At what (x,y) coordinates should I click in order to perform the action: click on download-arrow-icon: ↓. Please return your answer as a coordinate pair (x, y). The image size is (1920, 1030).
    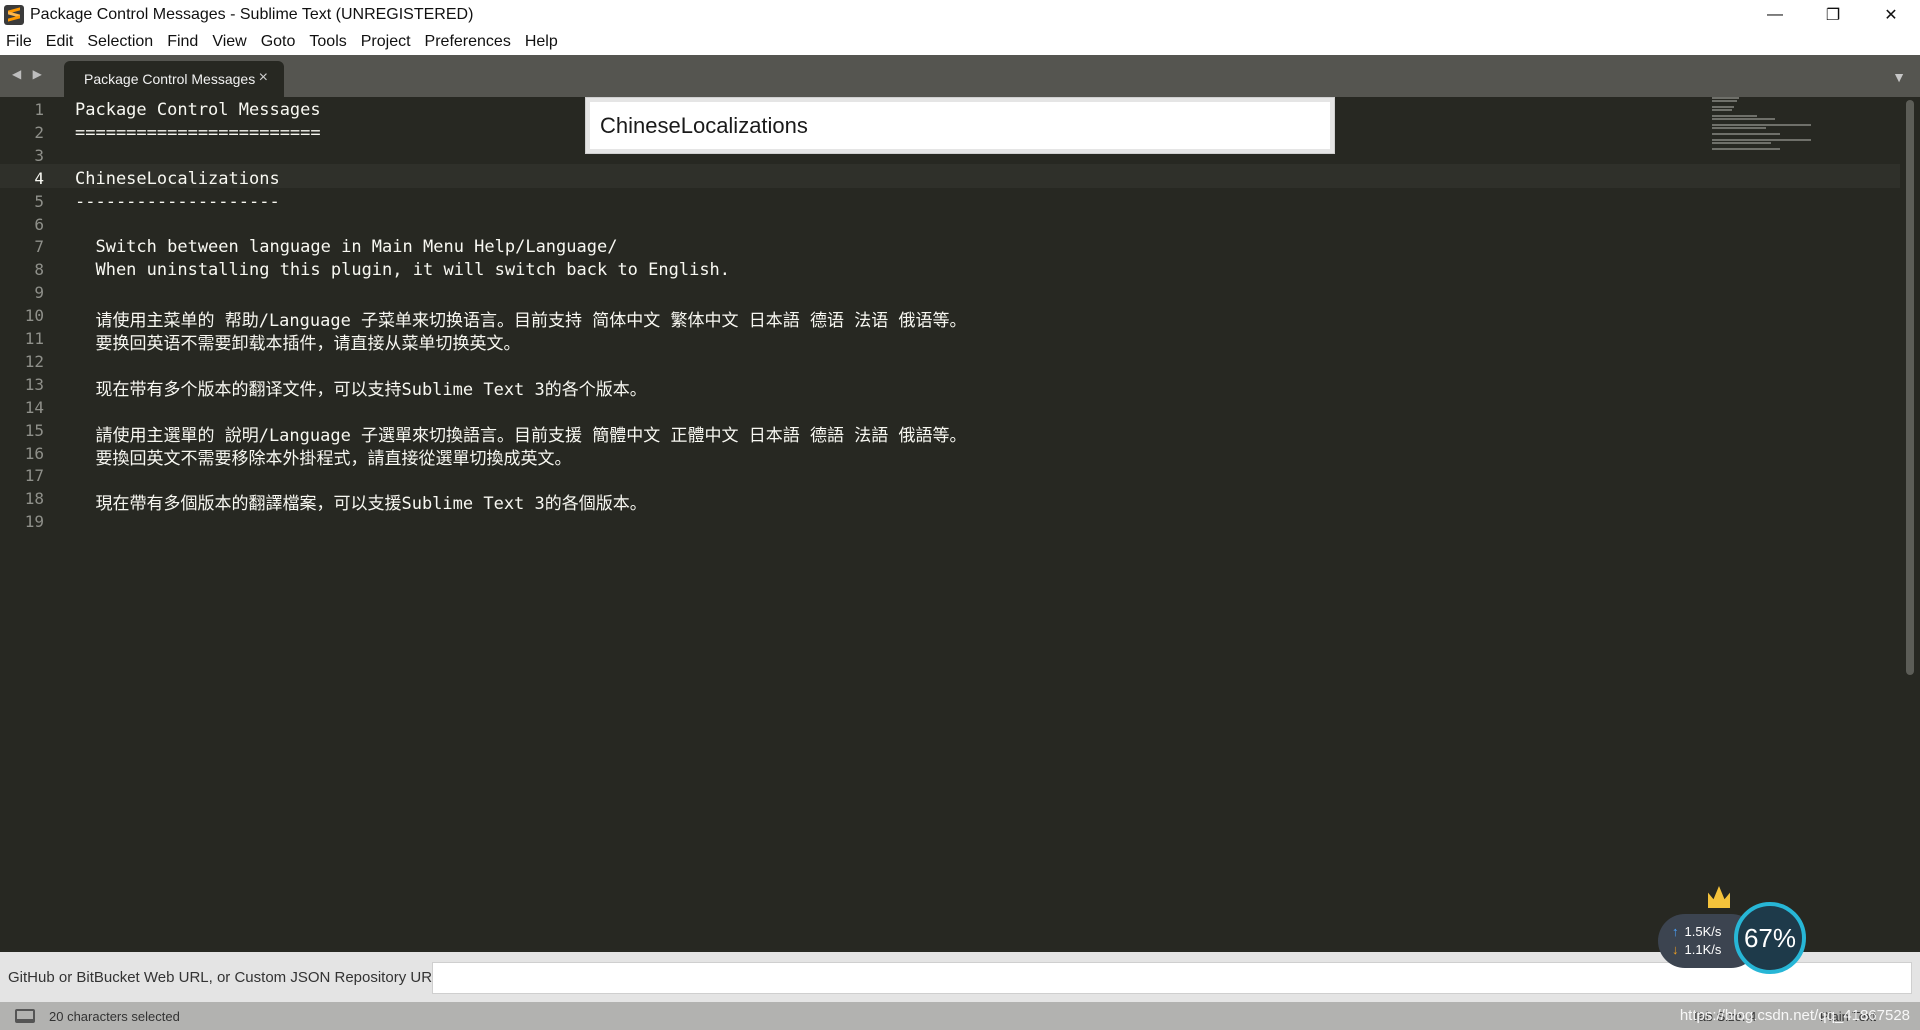
    Looking at the image, I should click on (1675, 949).